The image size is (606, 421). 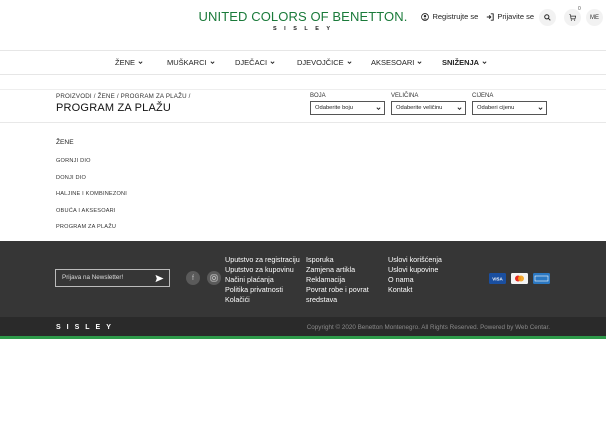 I want to click on color-select: Odaberite boju, so click(x=347, y=108).